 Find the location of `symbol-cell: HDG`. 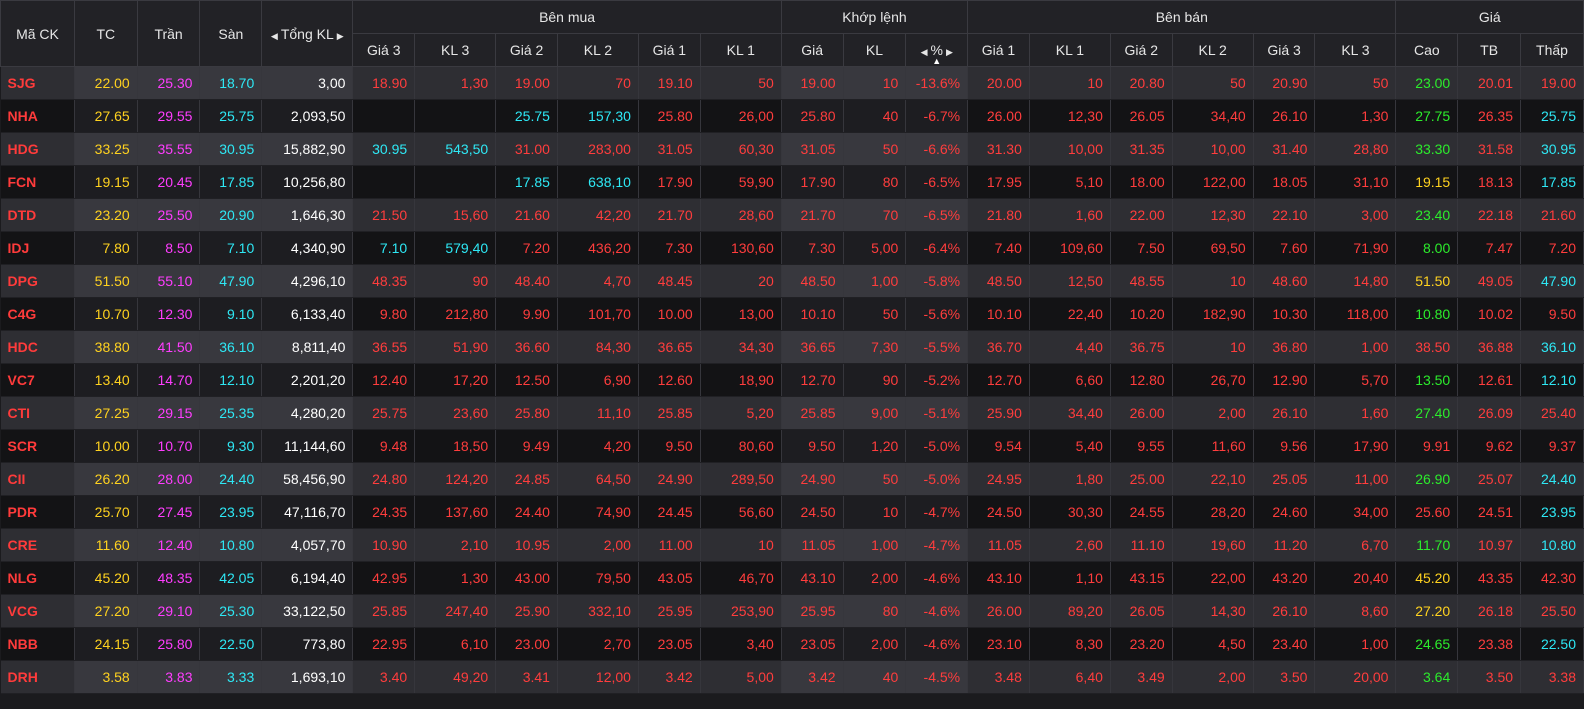

symbol-cell: HDG is located at coordinates (37, 149).